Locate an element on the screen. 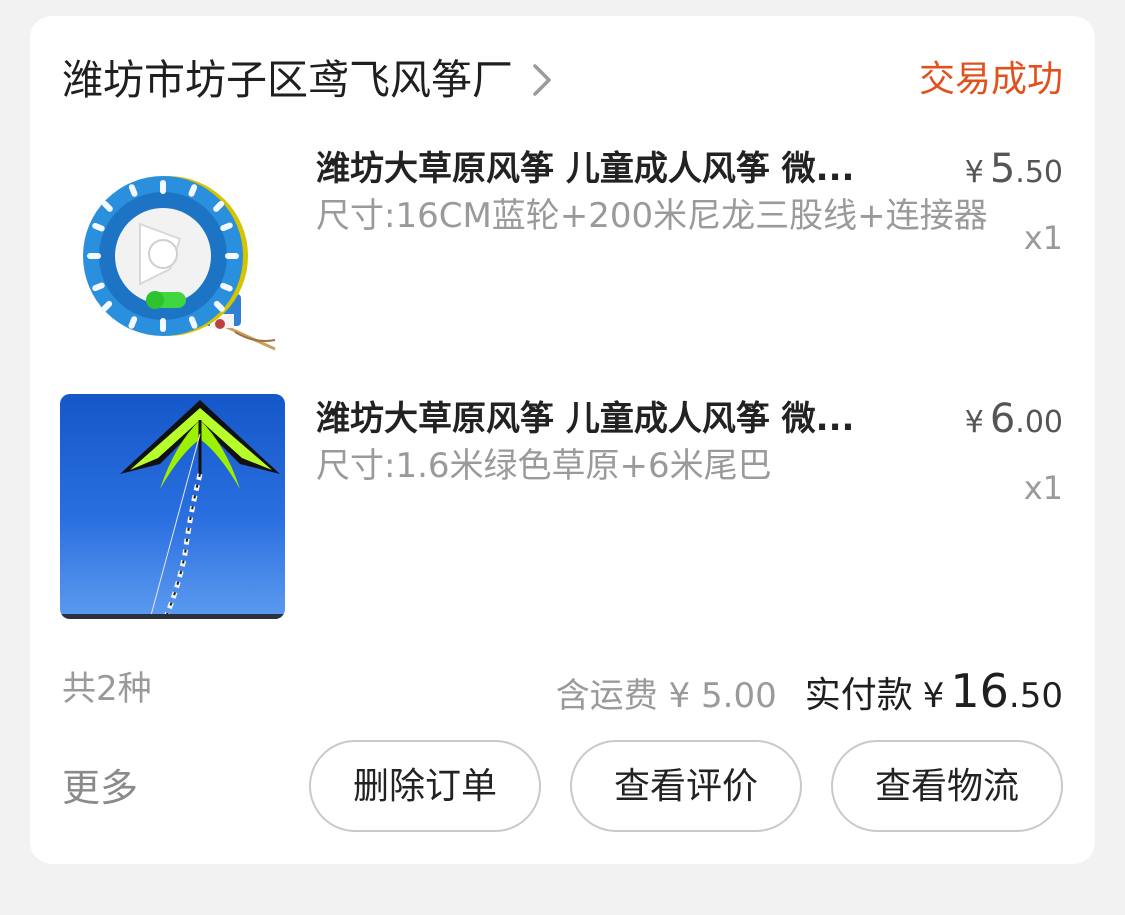 This screenshot has width=1125, height=915. price-decimal: .50 is located at coordinates (1039, 172).